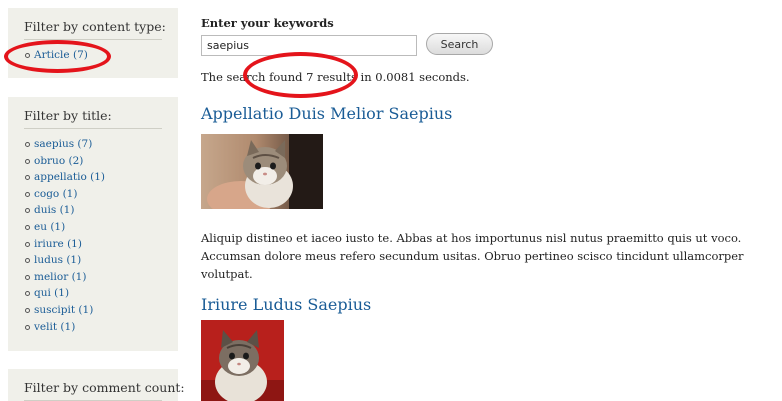 This screenshot has height=401, width=782. What do you see at coordinates (93, 194) in the screenshot?
I see `facet-item: cogo (1)` at bounding box center [93, 194].